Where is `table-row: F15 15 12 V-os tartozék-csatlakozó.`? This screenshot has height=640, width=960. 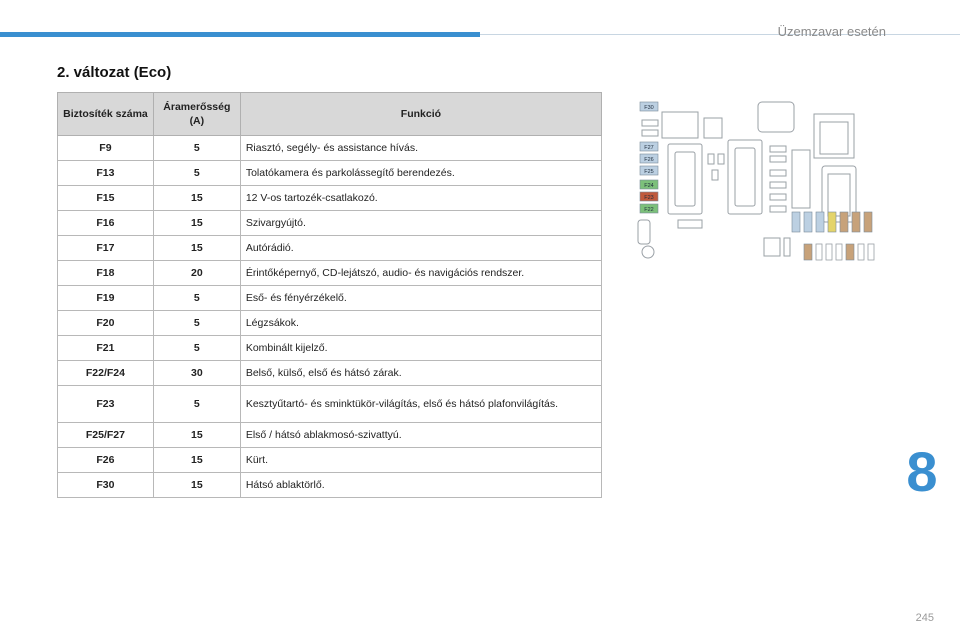 table-row: F15 15 12 V-os tartozék-csatlakozó. is located at coordinates (330, 198).